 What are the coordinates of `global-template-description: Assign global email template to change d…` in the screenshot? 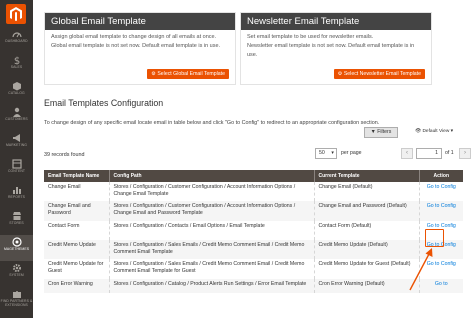 It's located at (140, 40).